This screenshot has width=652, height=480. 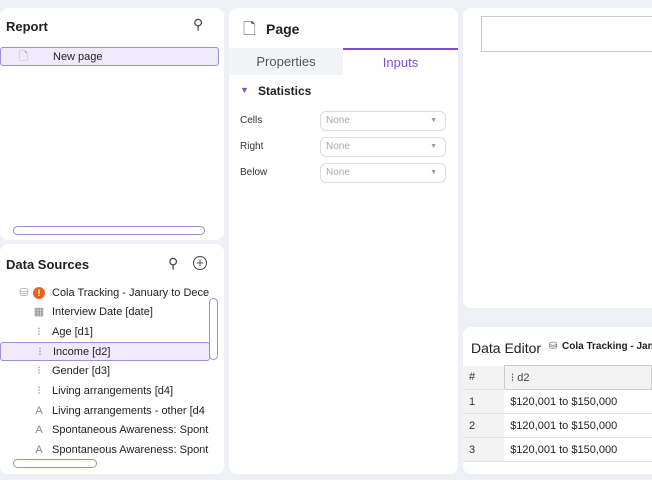 I want to click on data-source-item: ⁝ Income [d2], so click(x=105, y=352).